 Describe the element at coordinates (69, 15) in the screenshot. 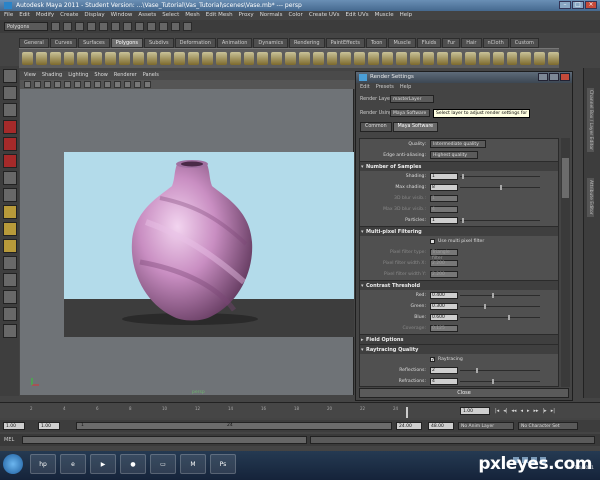

I see `menu-item-create: Create` at that location.